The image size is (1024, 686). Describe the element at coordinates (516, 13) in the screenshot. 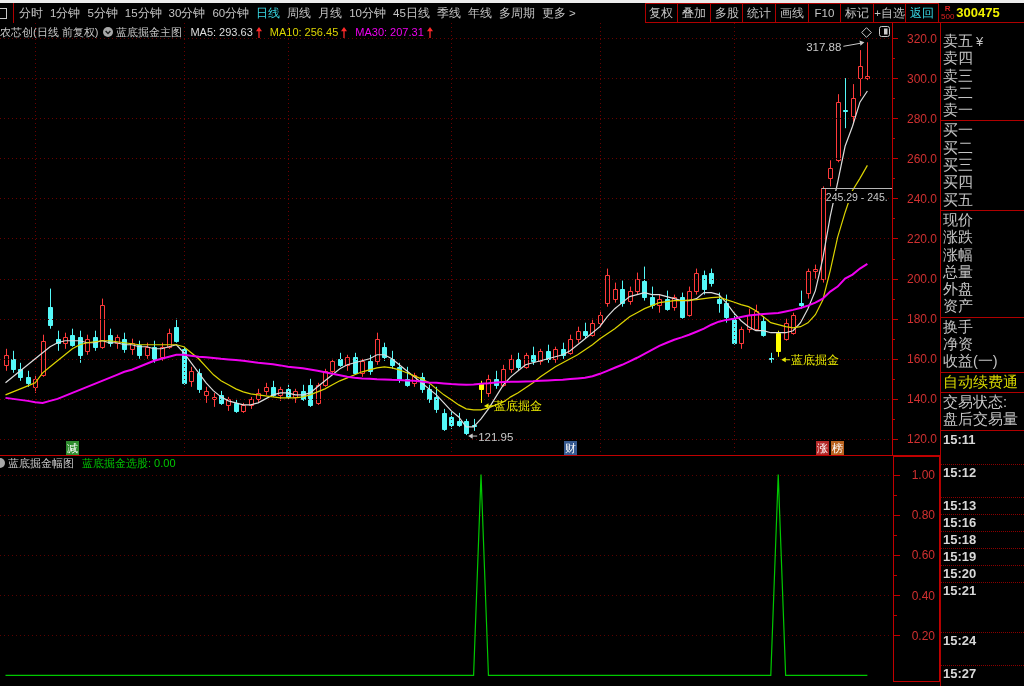

I see `period-tab: 多周期` at that location.